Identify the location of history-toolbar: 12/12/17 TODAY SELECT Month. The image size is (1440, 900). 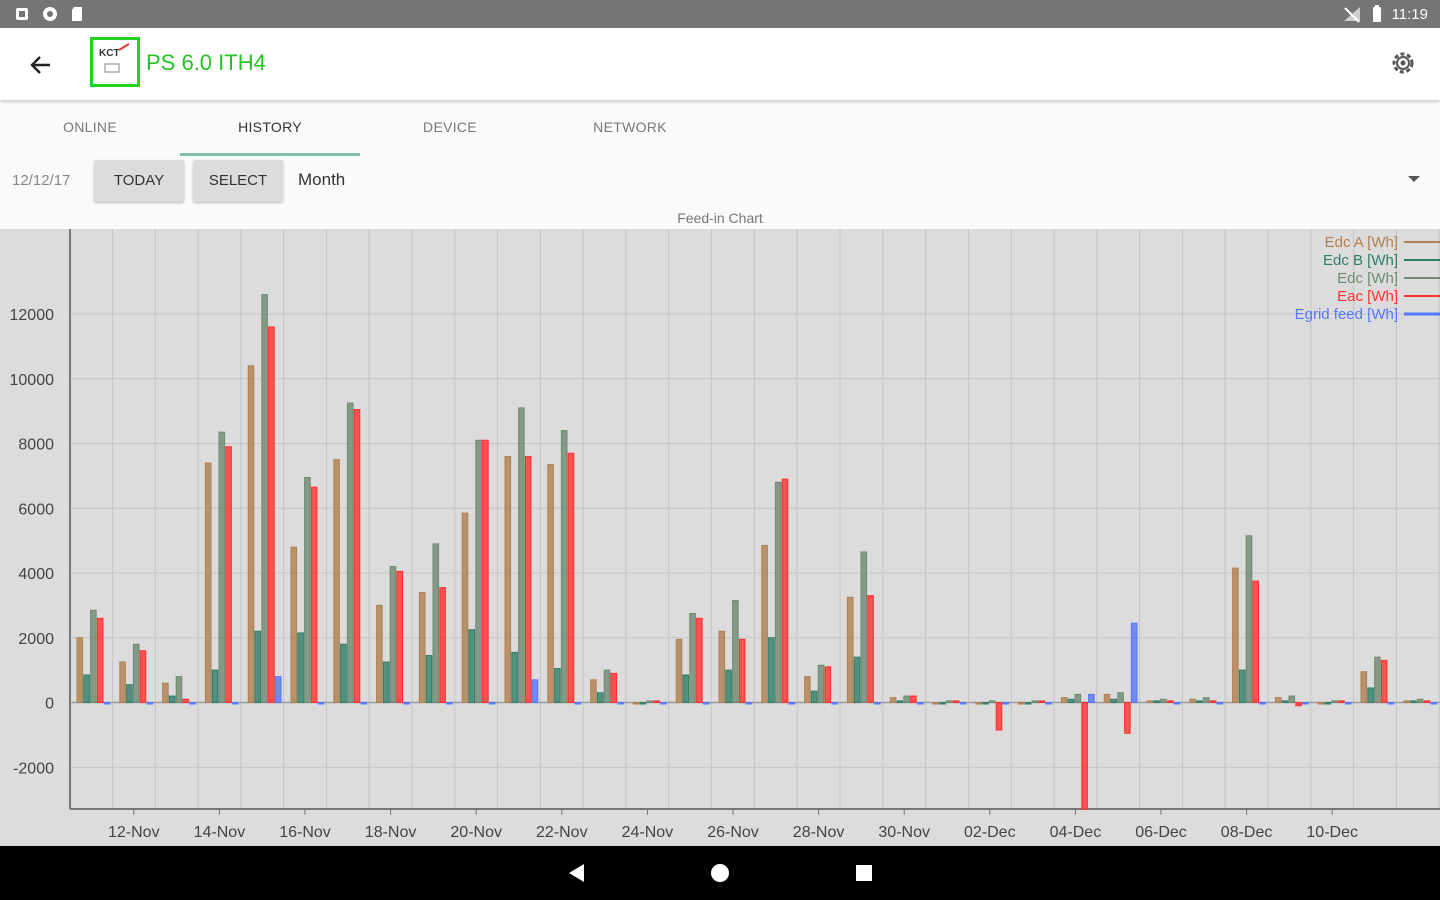
(720, 181).